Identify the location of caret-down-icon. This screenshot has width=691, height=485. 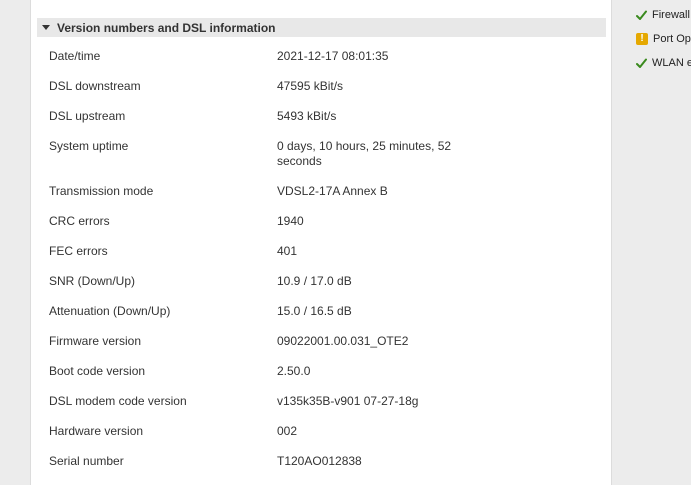
(46, 27).